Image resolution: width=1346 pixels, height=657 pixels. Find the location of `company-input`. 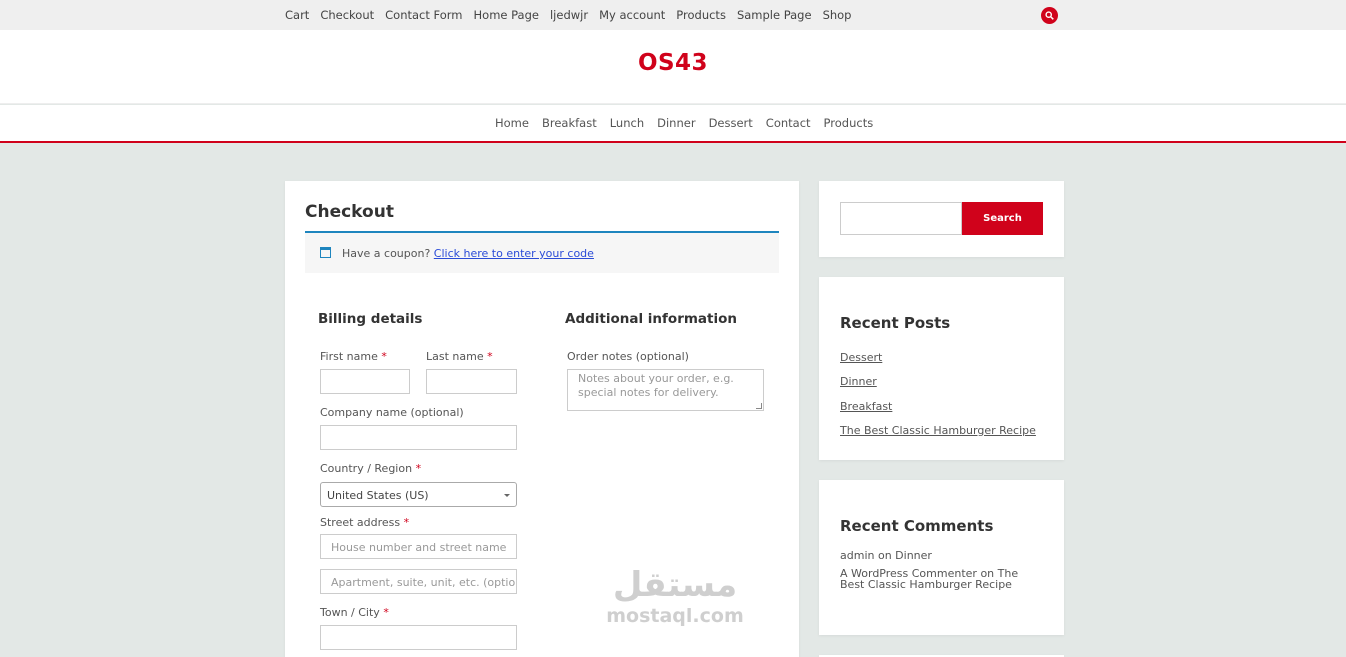

company-input is located at coordinates (418, 437).